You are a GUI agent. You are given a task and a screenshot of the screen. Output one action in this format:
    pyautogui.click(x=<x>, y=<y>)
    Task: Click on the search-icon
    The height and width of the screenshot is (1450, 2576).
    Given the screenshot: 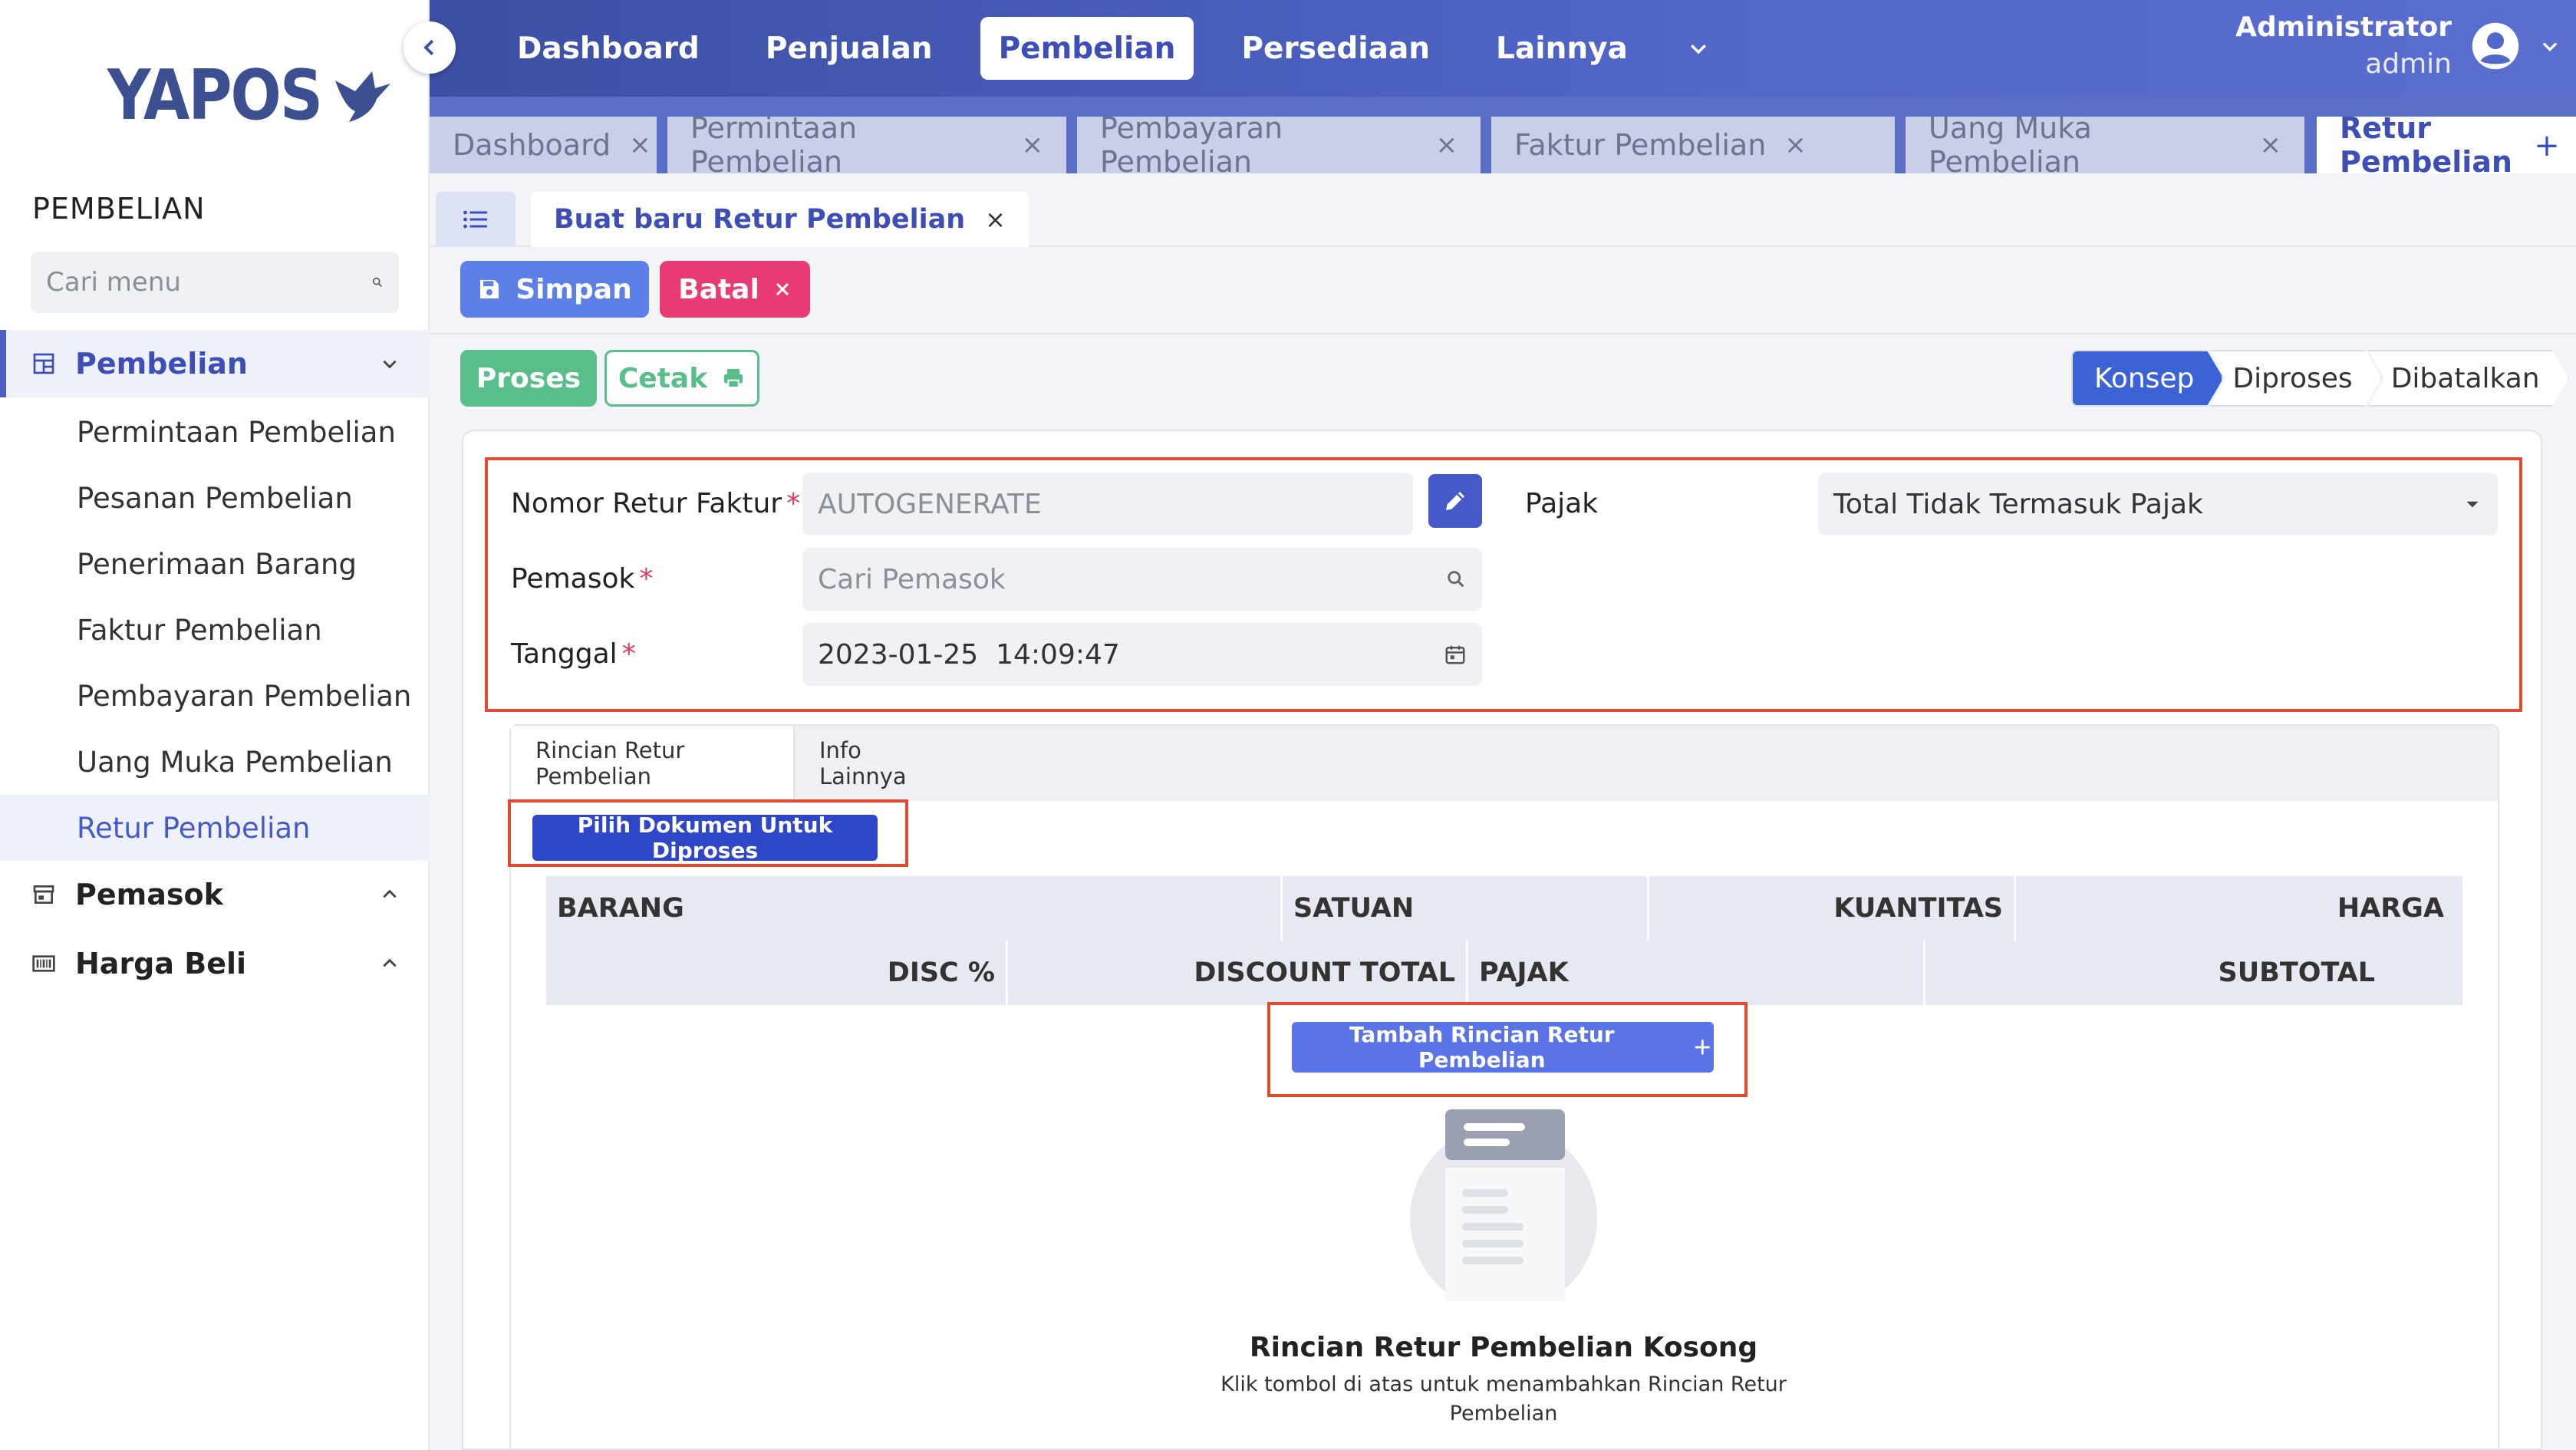 What is the action you would take?
    pyautogui.click(x=377, y=282)
    